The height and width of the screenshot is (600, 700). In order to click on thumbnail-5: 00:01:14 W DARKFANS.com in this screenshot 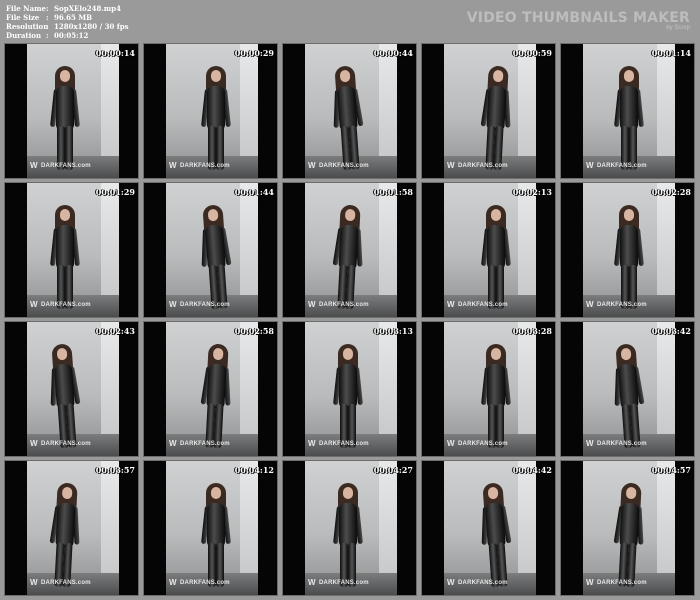, I will do `click(627, 111)`.